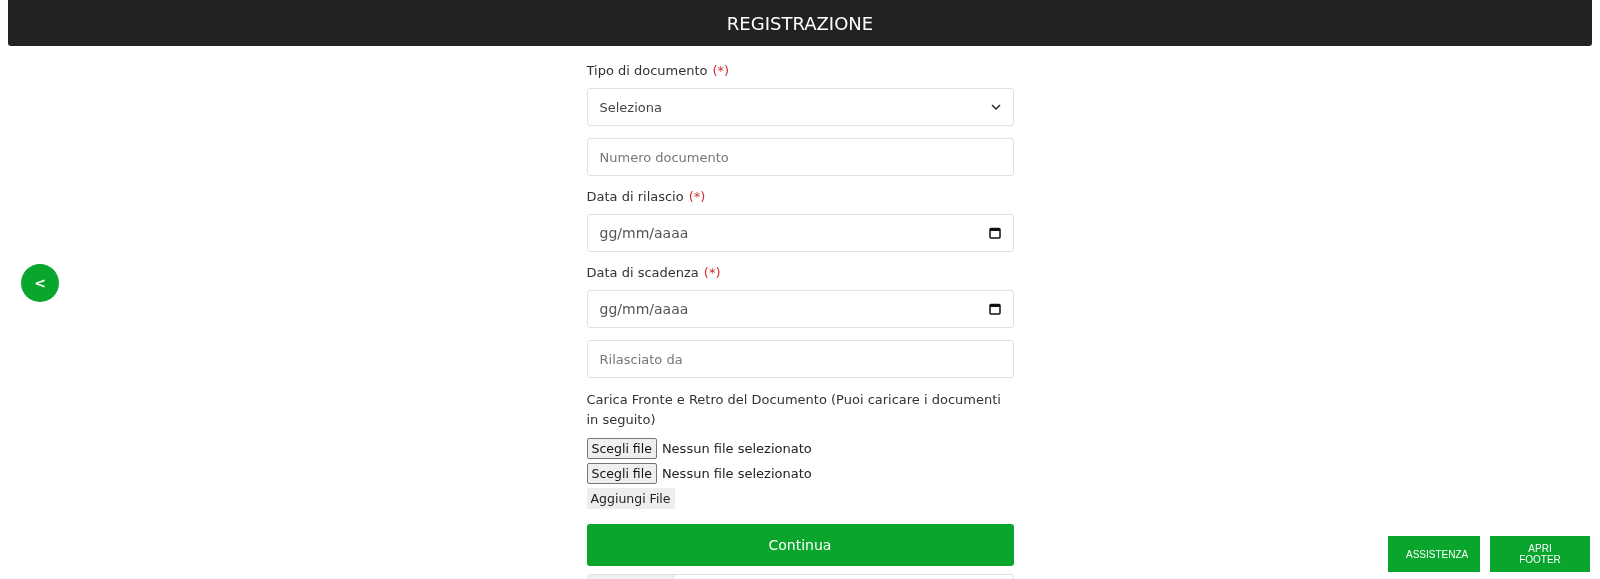 This screenshot has height=579, width=1600. I want to click on input-field: Rilasciato da, so click(800, 359).